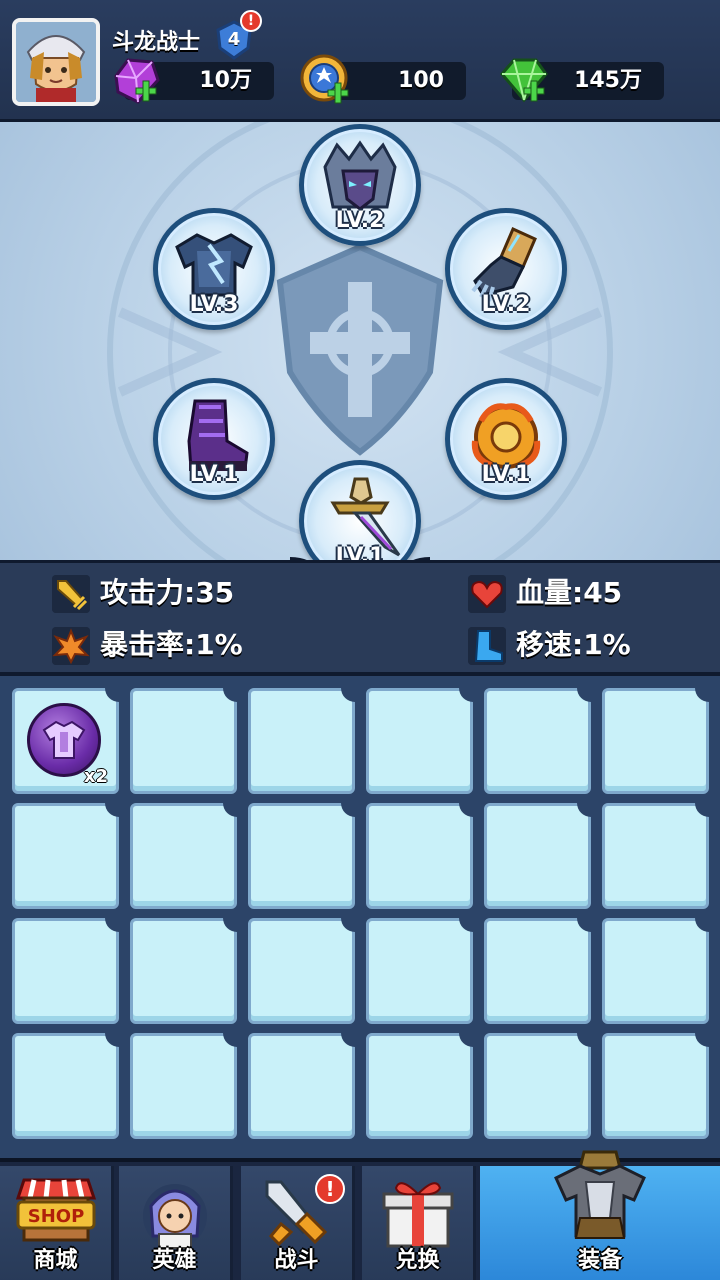  Describe the element at coordinates (506, 474) in the screenshot. I see `equip-level-amulet: LV.1` at that location.